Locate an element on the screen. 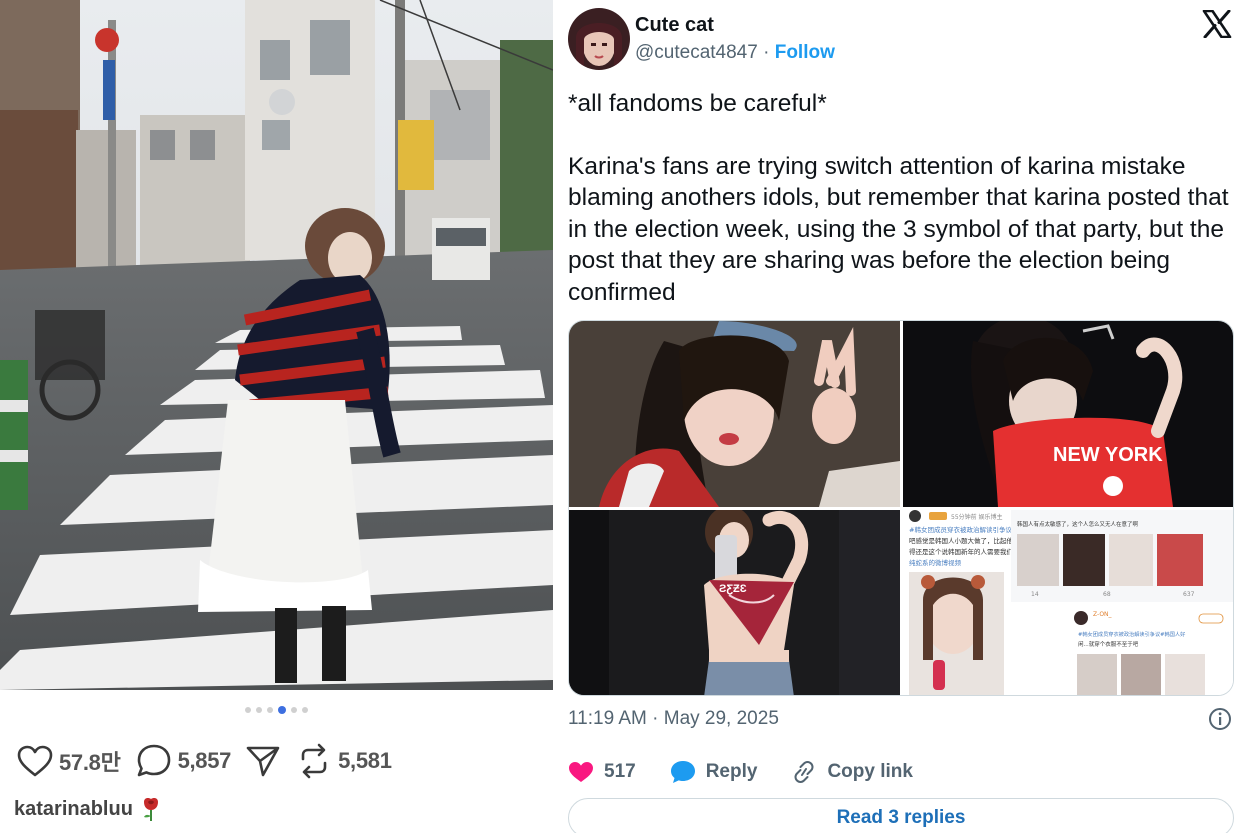 This screenshot has width=1250, height=833. svg-text: ƧƸƵƐ is located at coordinates (733, 589).